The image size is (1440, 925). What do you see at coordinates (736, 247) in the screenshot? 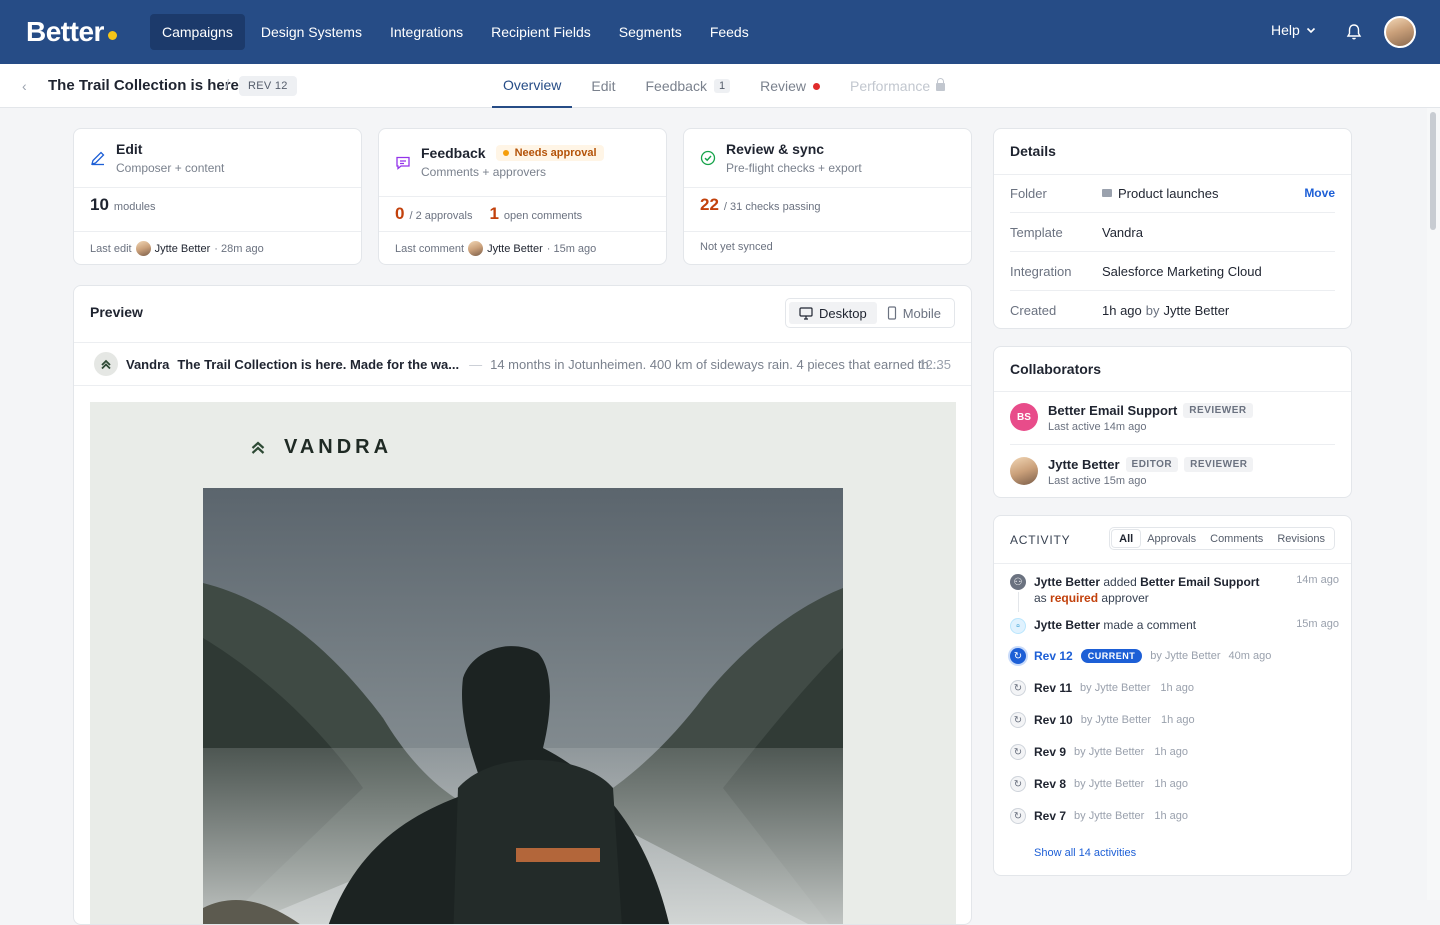
I see `sync-status: Not yet synced` at bounding box center [736, 247].